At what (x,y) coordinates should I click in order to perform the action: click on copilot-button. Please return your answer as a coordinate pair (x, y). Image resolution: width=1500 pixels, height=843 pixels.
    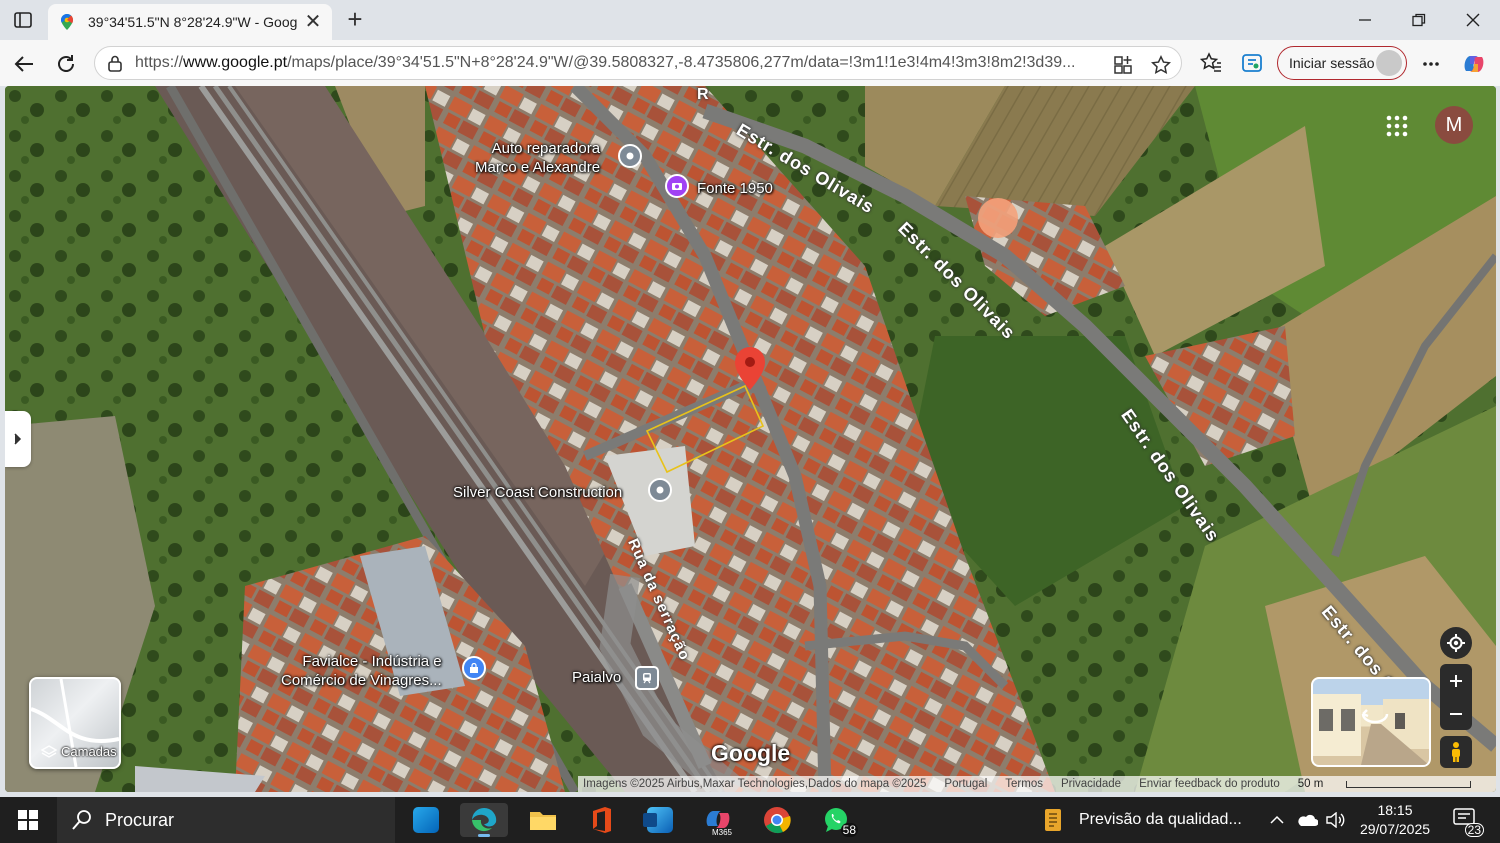
    Looking at the image, I should click on (1474, 64).